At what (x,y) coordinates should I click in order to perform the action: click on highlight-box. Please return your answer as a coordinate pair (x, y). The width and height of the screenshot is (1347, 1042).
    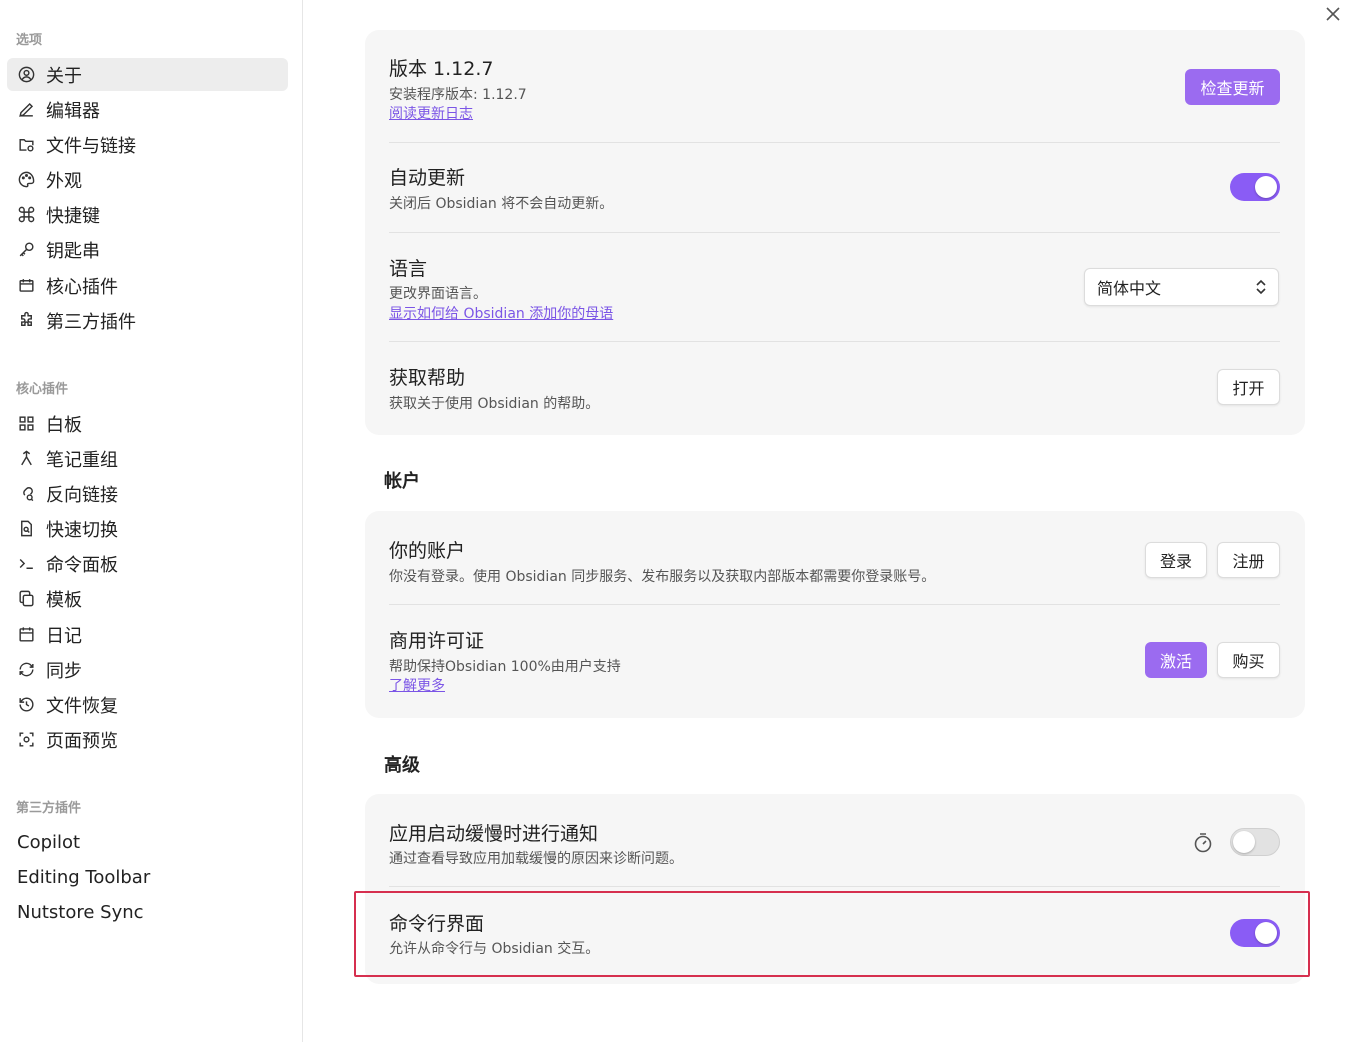
    Looking at the image, I should click on (832, 934).